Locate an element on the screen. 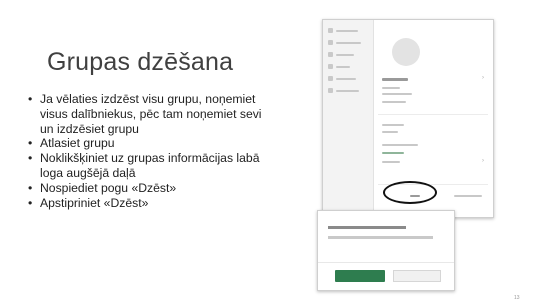  add-member-placeholder is located at coordinates (393, 153).